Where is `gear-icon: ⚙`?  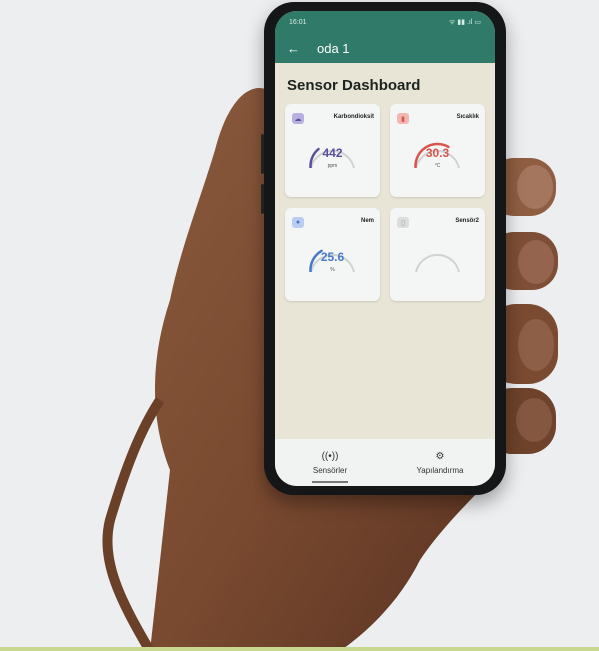 gear-icon: ⚙ is located at coordinates (440, 456).